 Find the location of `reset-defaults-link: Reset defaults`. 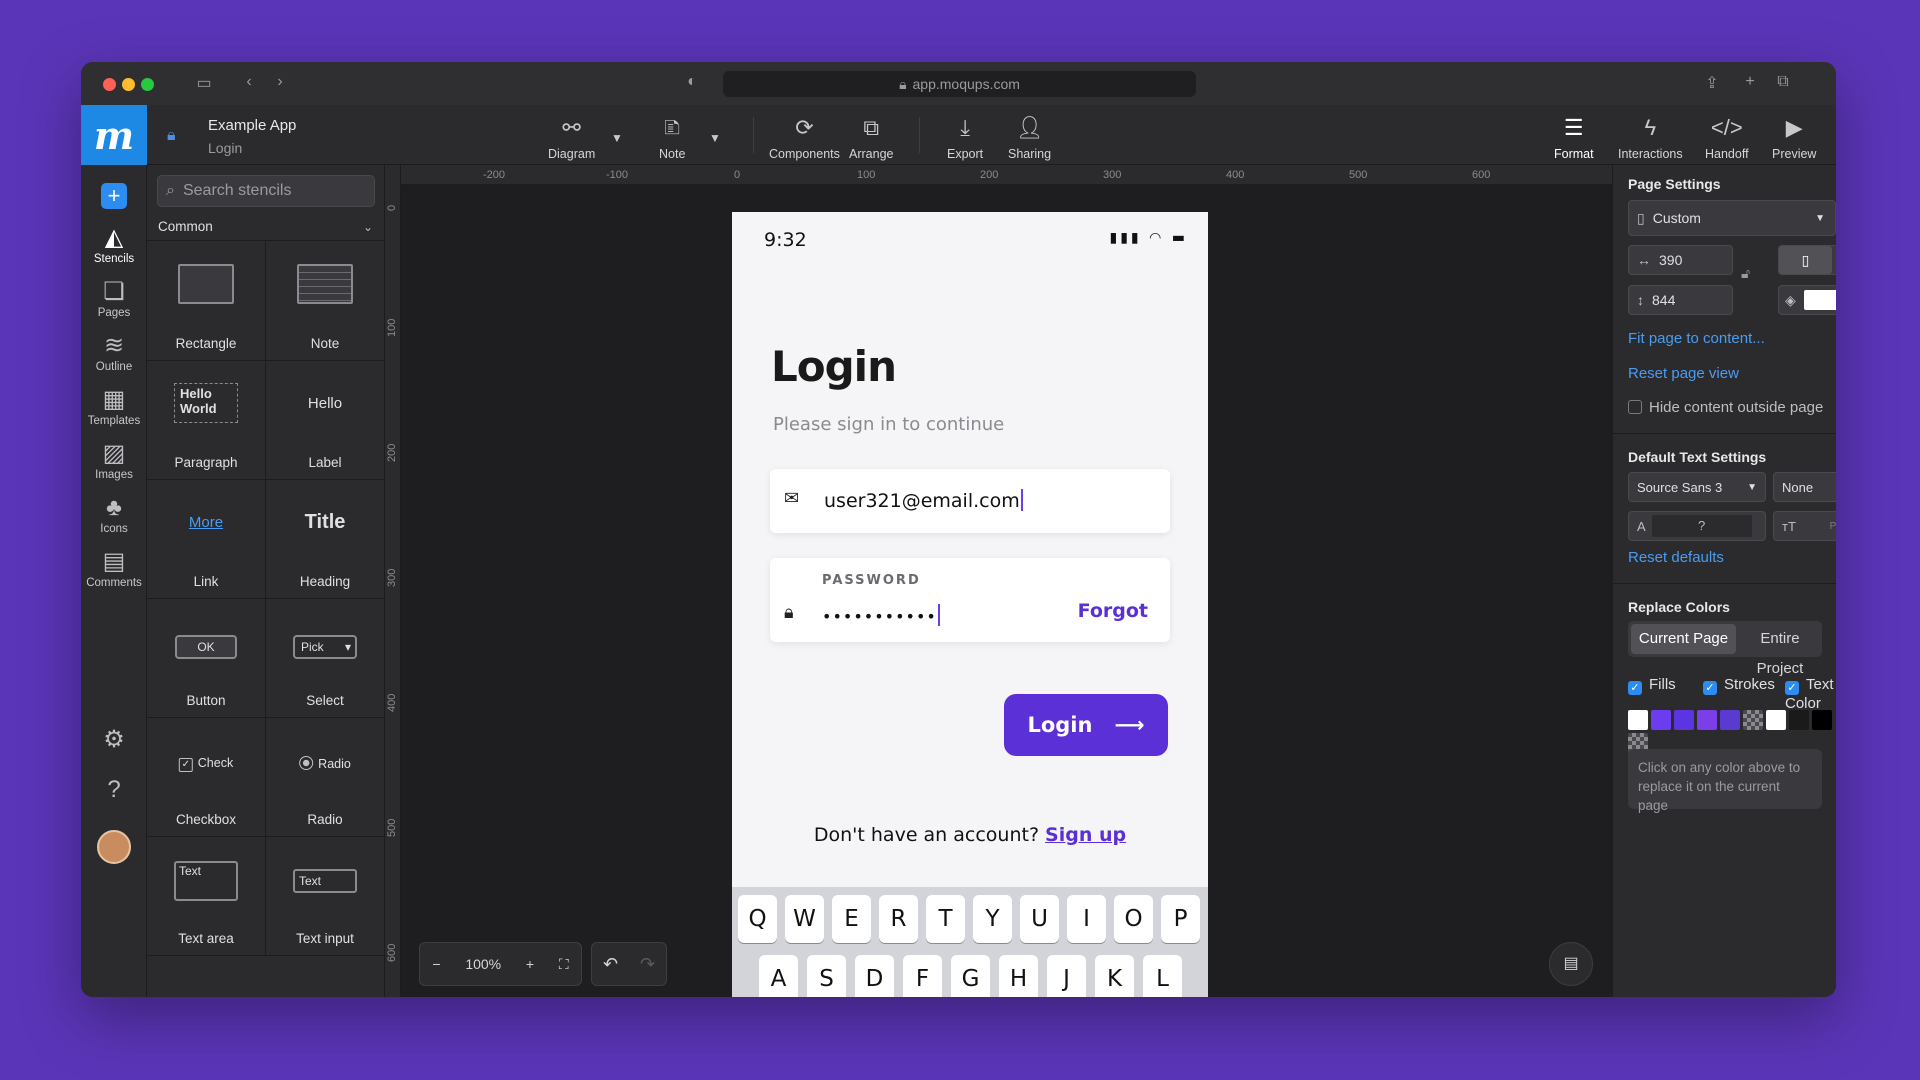

reset-defaults-link: Reset defaults is located at coordinates (1676, 557).